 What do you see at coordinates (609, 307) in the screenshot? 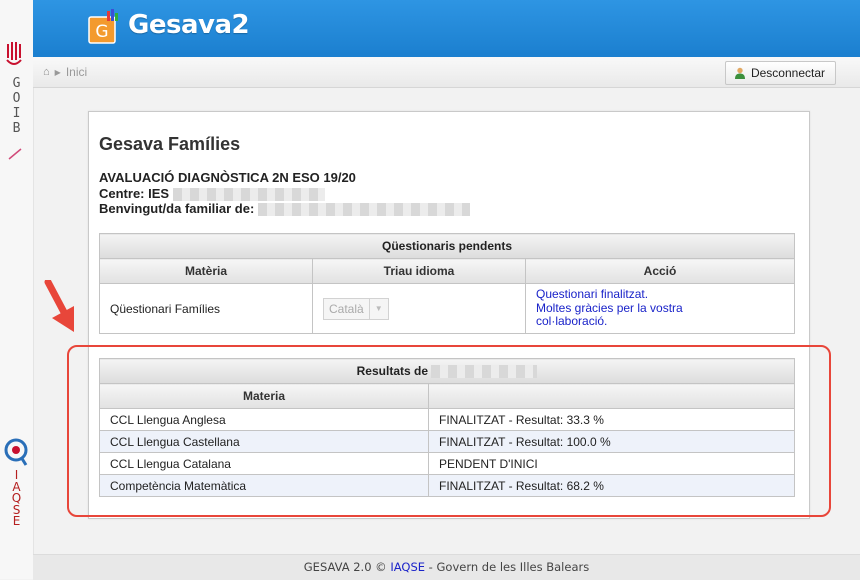
I see `action-message-line: Moltes gràcies per la vostra` at bounding box center [609, 307].